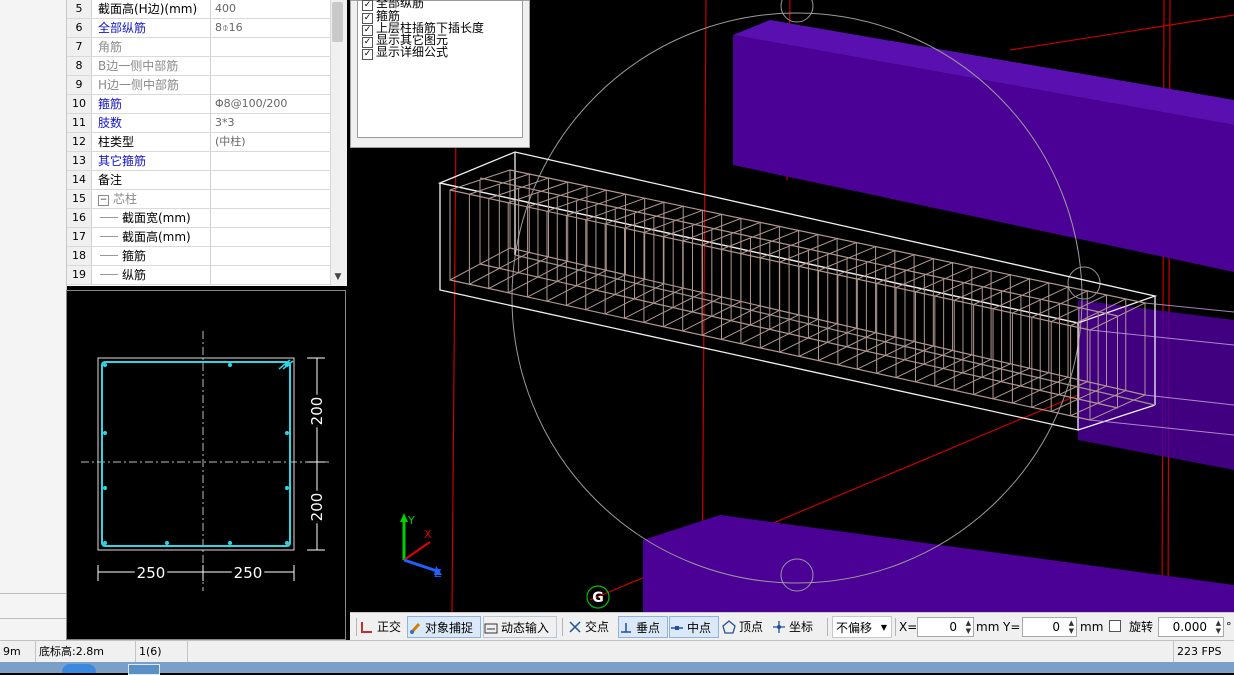  I want to click on property-row: 18 箍筋, so click(199, 256).